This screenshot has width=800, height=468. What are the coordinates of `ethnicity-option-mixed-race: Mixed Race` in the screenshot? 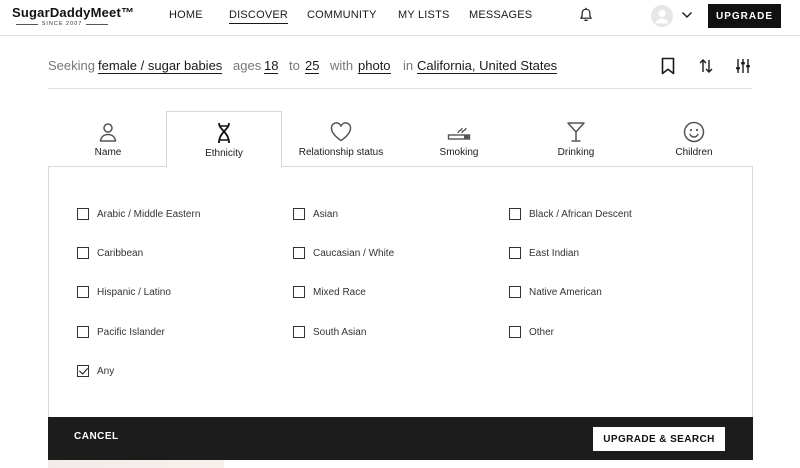 It's located at (329, 292).